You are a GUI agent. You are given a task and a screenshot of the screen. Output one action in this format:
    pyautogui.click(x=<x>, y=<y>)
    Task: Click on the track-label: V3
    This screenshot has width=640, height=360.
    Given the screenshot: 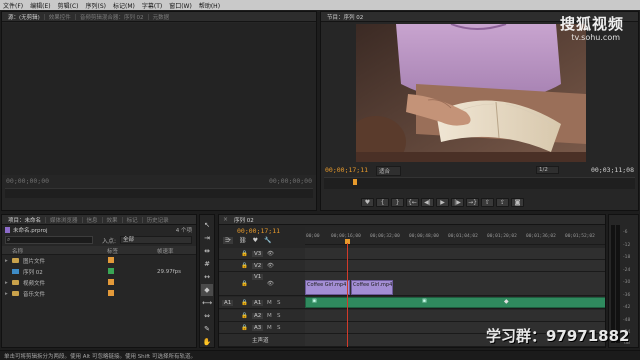 What is the action you would take?
    pyautogui.click(x=258, y=253)
    